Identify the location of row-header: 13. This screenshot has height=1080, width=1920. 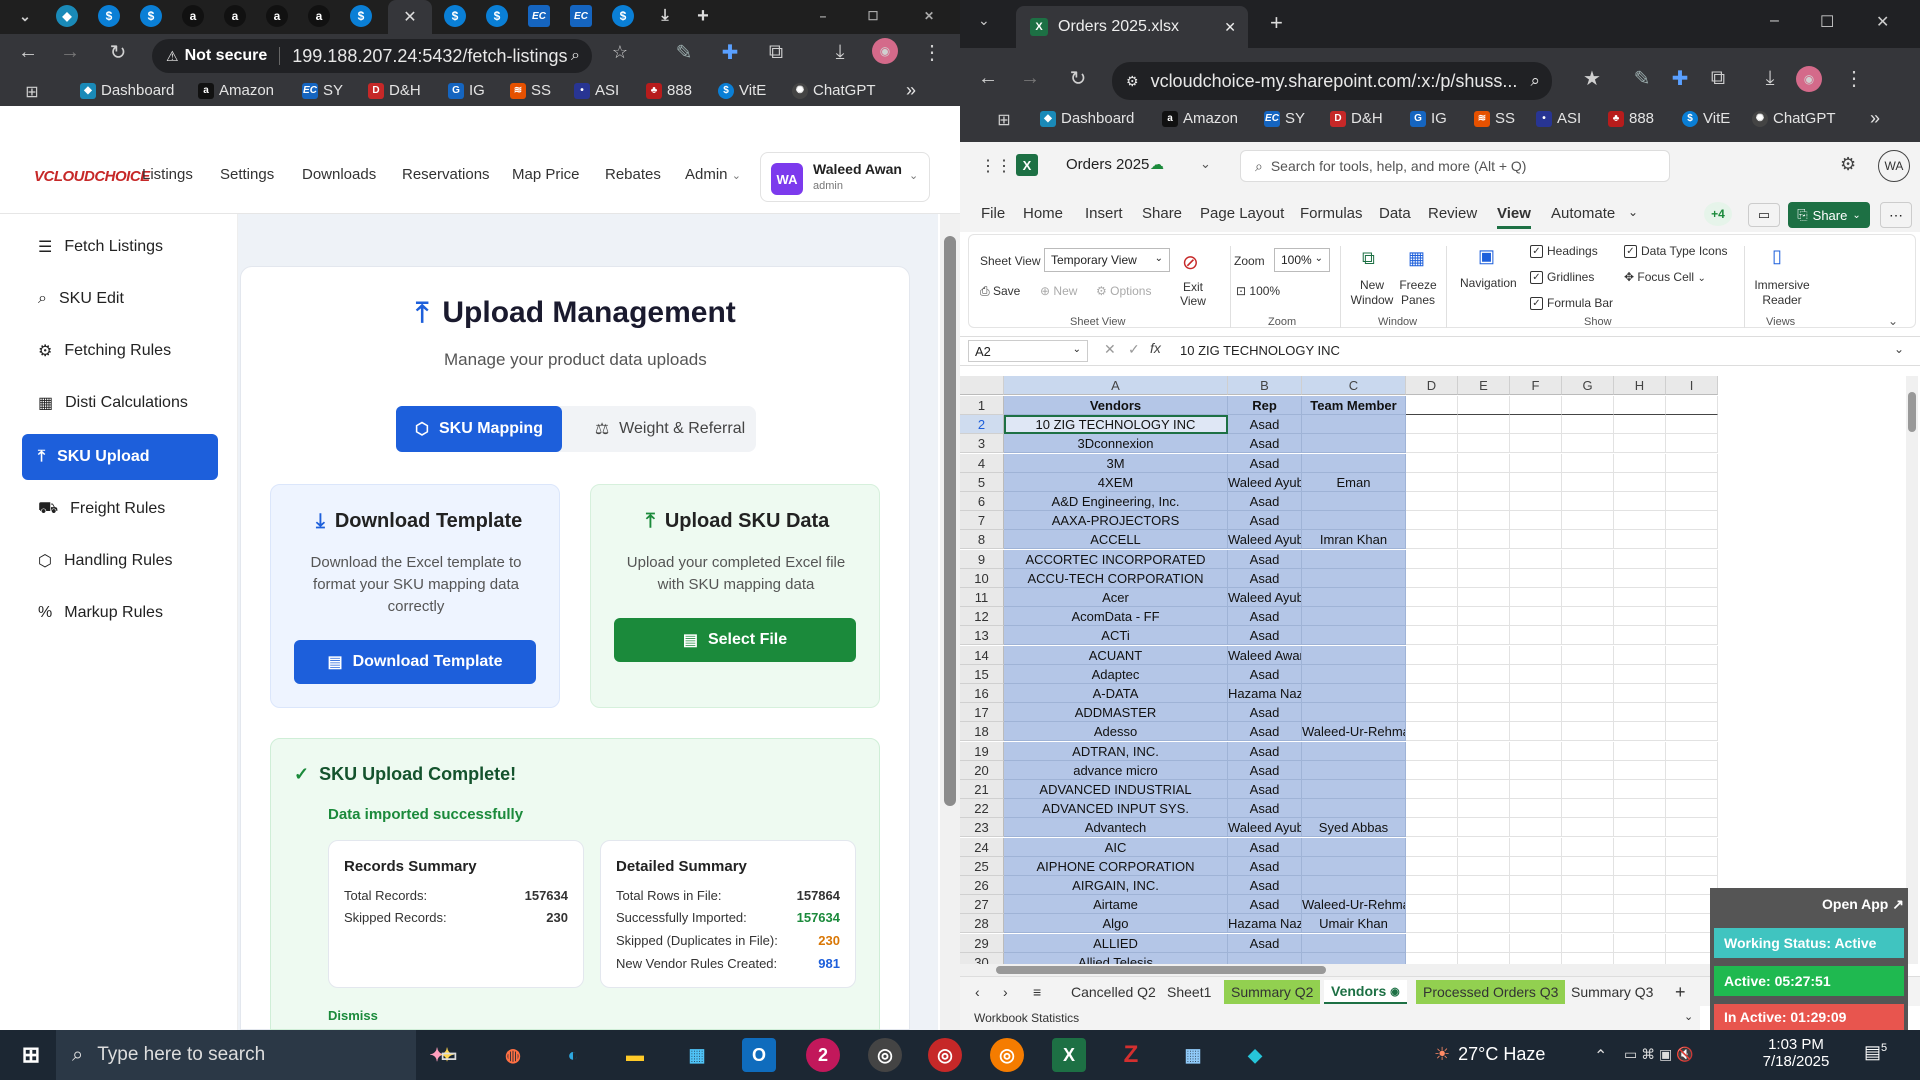
(982, 636).